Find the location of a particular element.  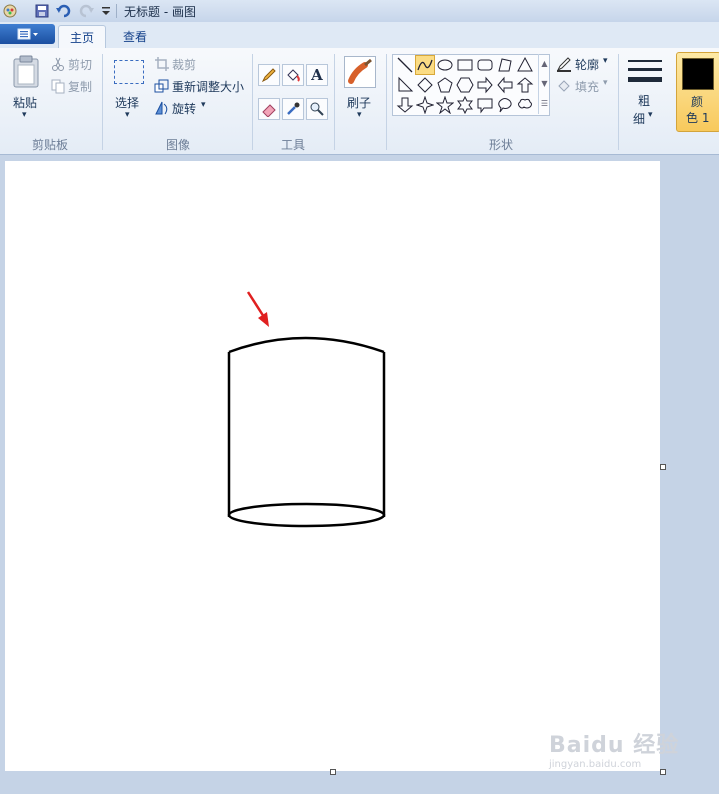

hexagon-icon is located at coordinates (465, 85).